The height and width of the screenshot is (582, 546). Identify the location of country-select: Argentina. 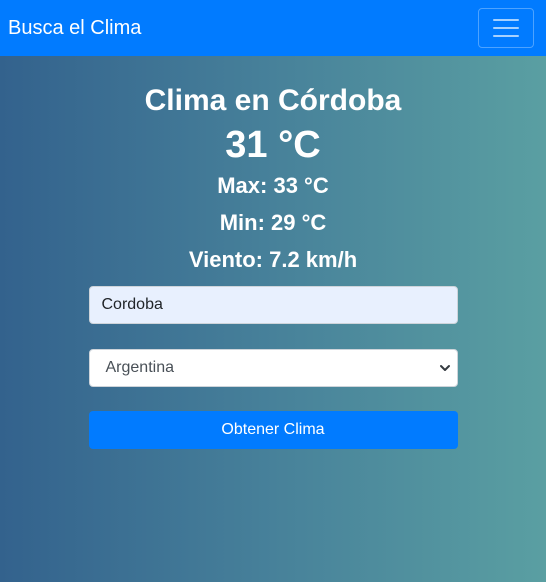
(273, 368).